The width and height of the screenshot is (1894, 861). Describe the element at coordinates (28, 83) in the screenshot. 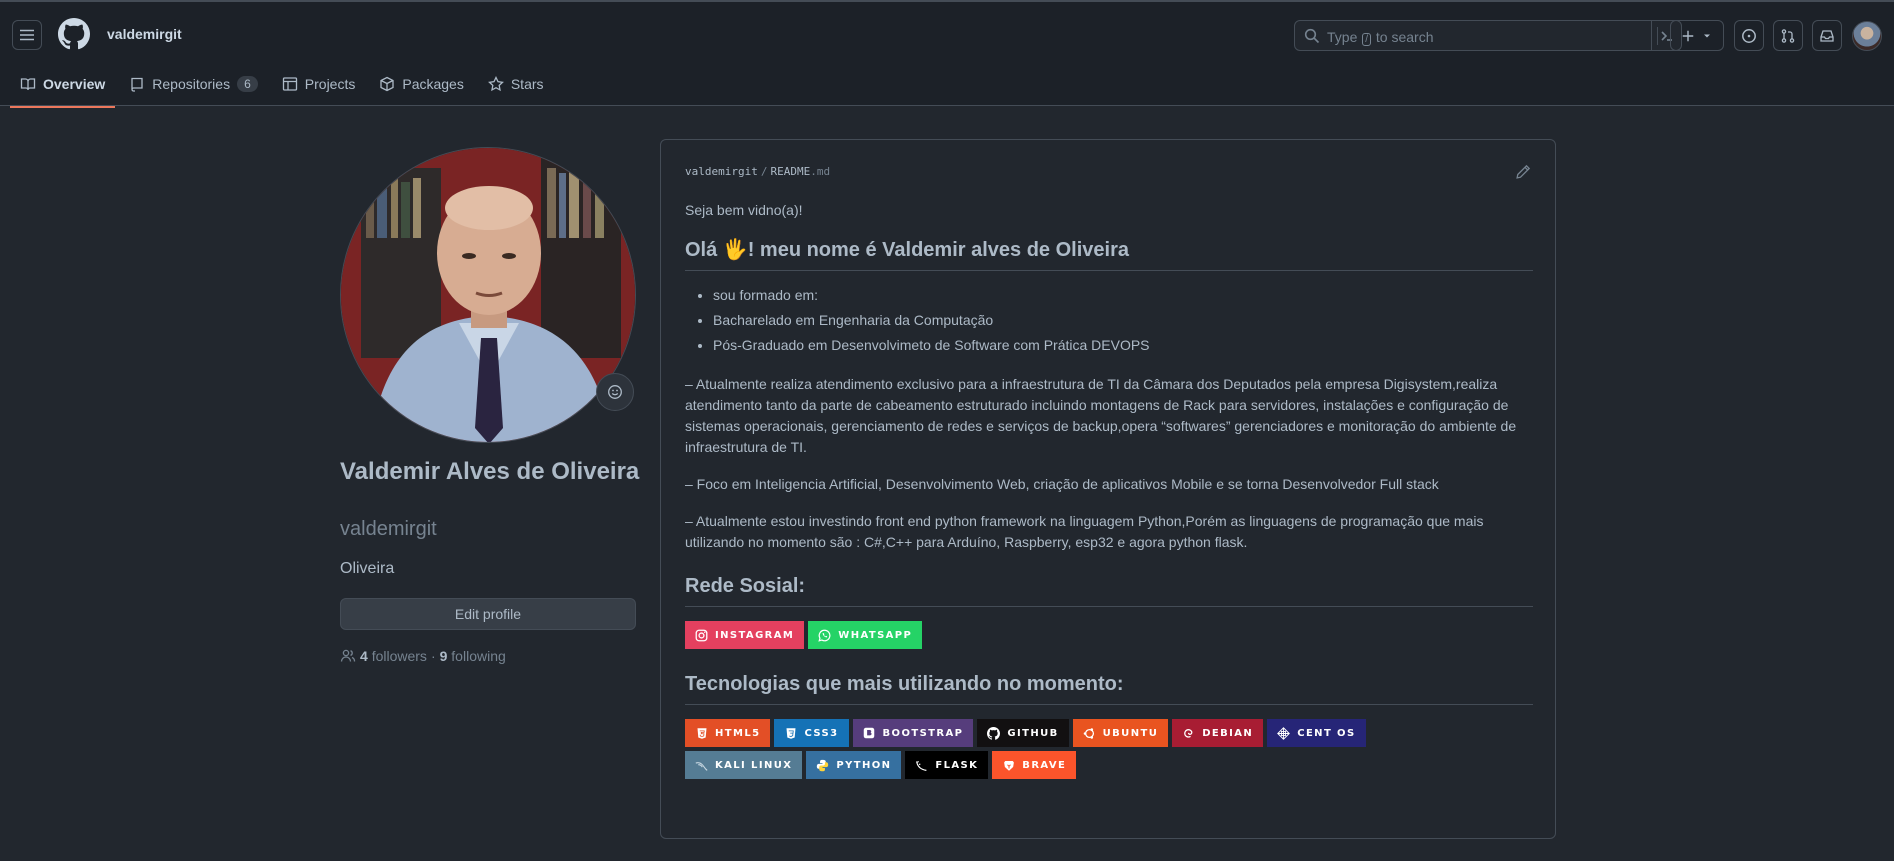

I see `book-icon` at that location.